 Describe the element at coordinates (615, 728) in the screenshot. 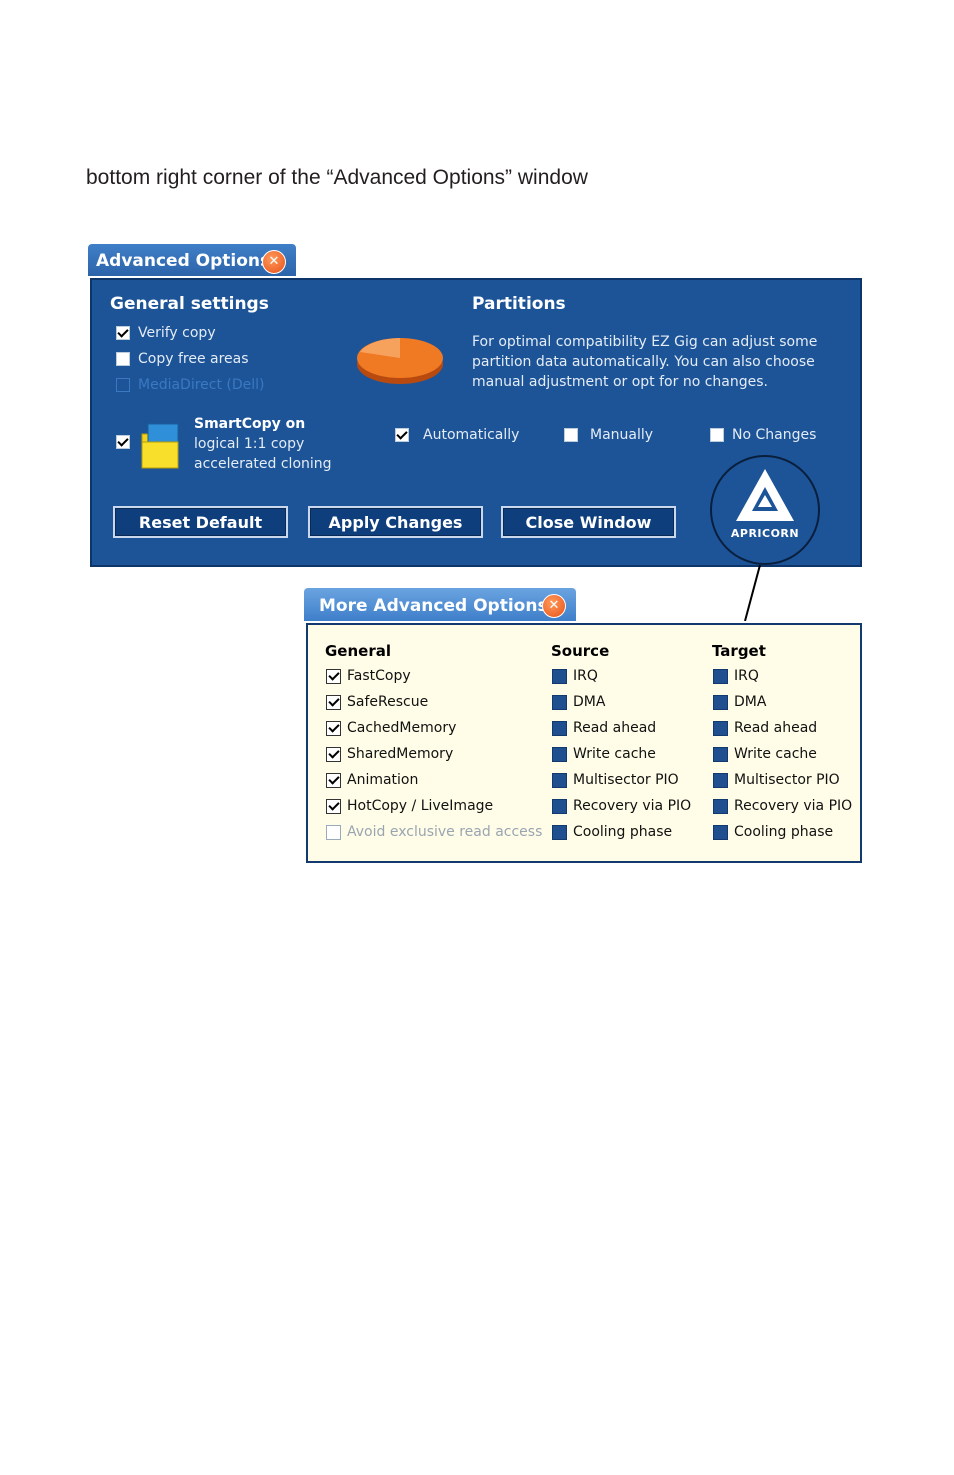

I see `source-read-ahead-label: Read ahead` at that location.